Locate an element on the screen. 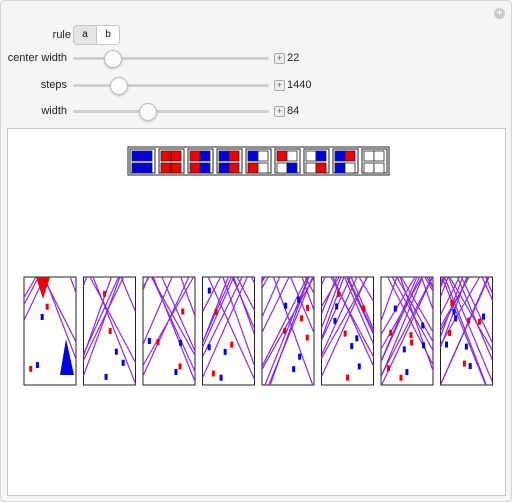  width-slider is located at coordinates (171, 112).